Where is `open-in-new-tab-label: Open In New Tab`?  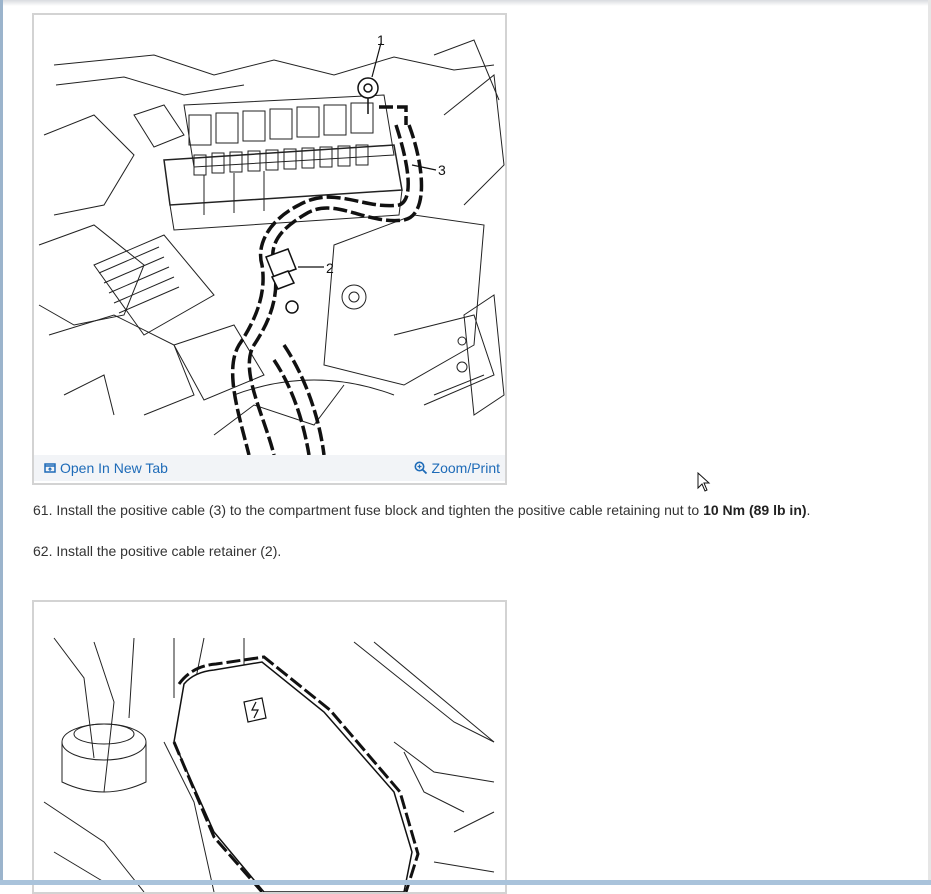
open-in-new-tab-label: Open In New Tab is located at coordinates (114, 468).